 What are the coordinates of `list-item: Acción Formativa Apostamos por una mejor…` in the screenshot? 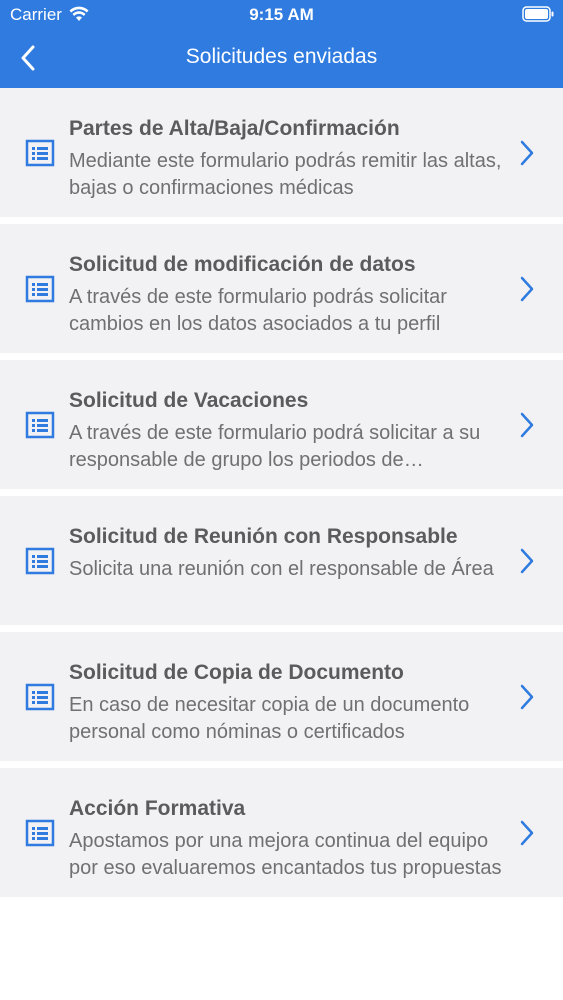 It's located at (281, 832).